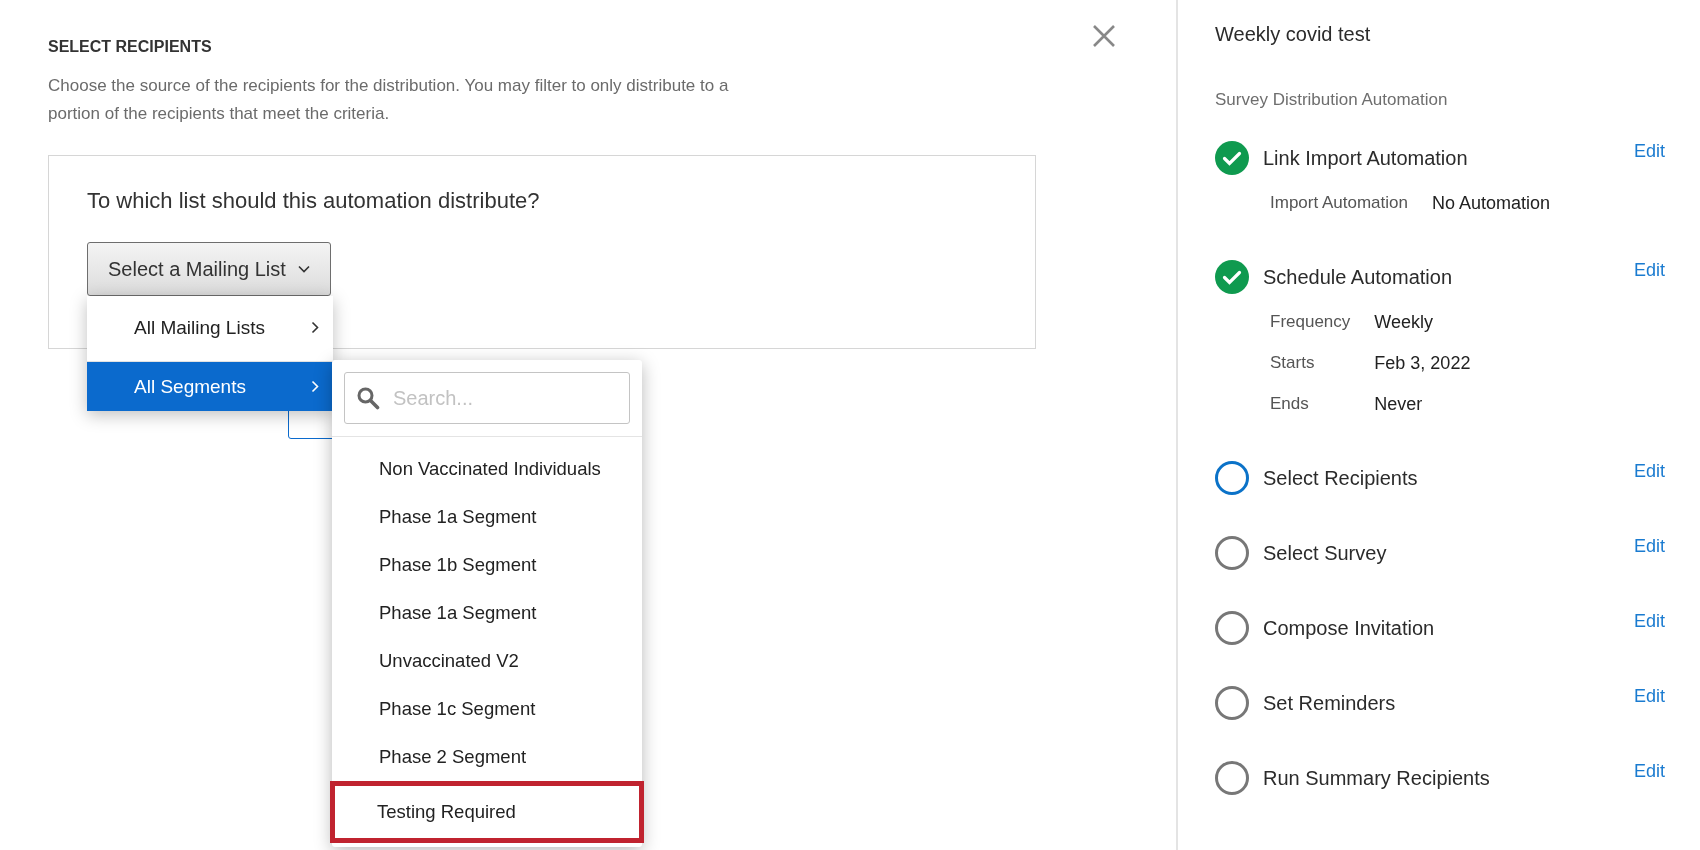 This screenshot has height=850, width=1700. I want to click on segment-item: Phase 1b Segment, so click(487, 565).